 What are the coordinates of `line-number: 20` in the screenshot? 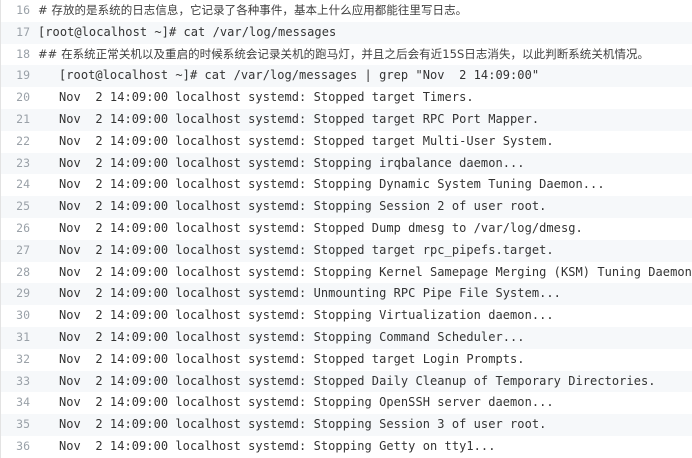 It's located at (23, 97).